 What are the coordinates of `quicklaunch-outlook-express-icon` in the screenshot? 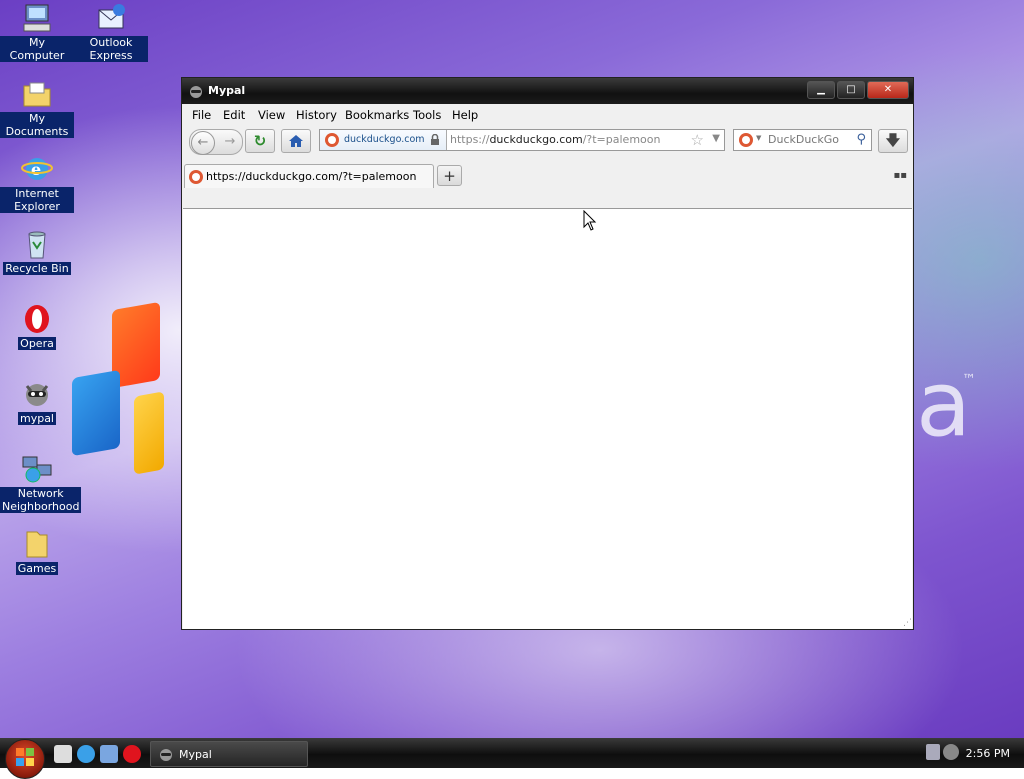 It's located at (109, 754).